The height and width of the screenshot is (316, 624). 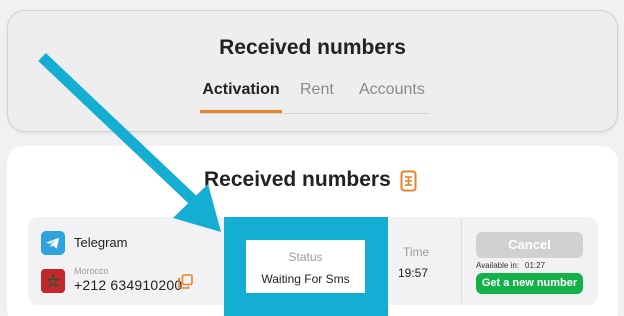 I want to click on cancel-button: Cancel, so click(x=529, y=245).